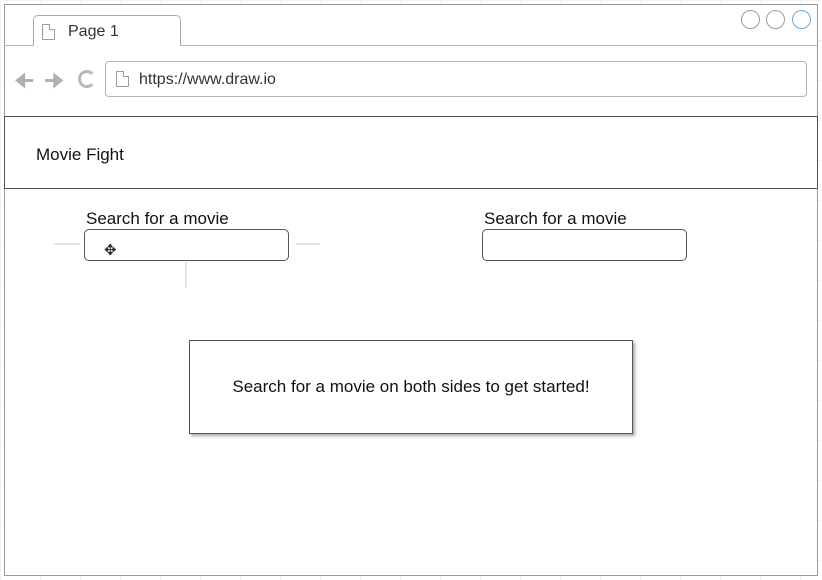 This screenshot has height=580, width=822. Describe the element at coordinates (80, 154) in the screenshot. I see `app-title: Movie Fight` at that location.